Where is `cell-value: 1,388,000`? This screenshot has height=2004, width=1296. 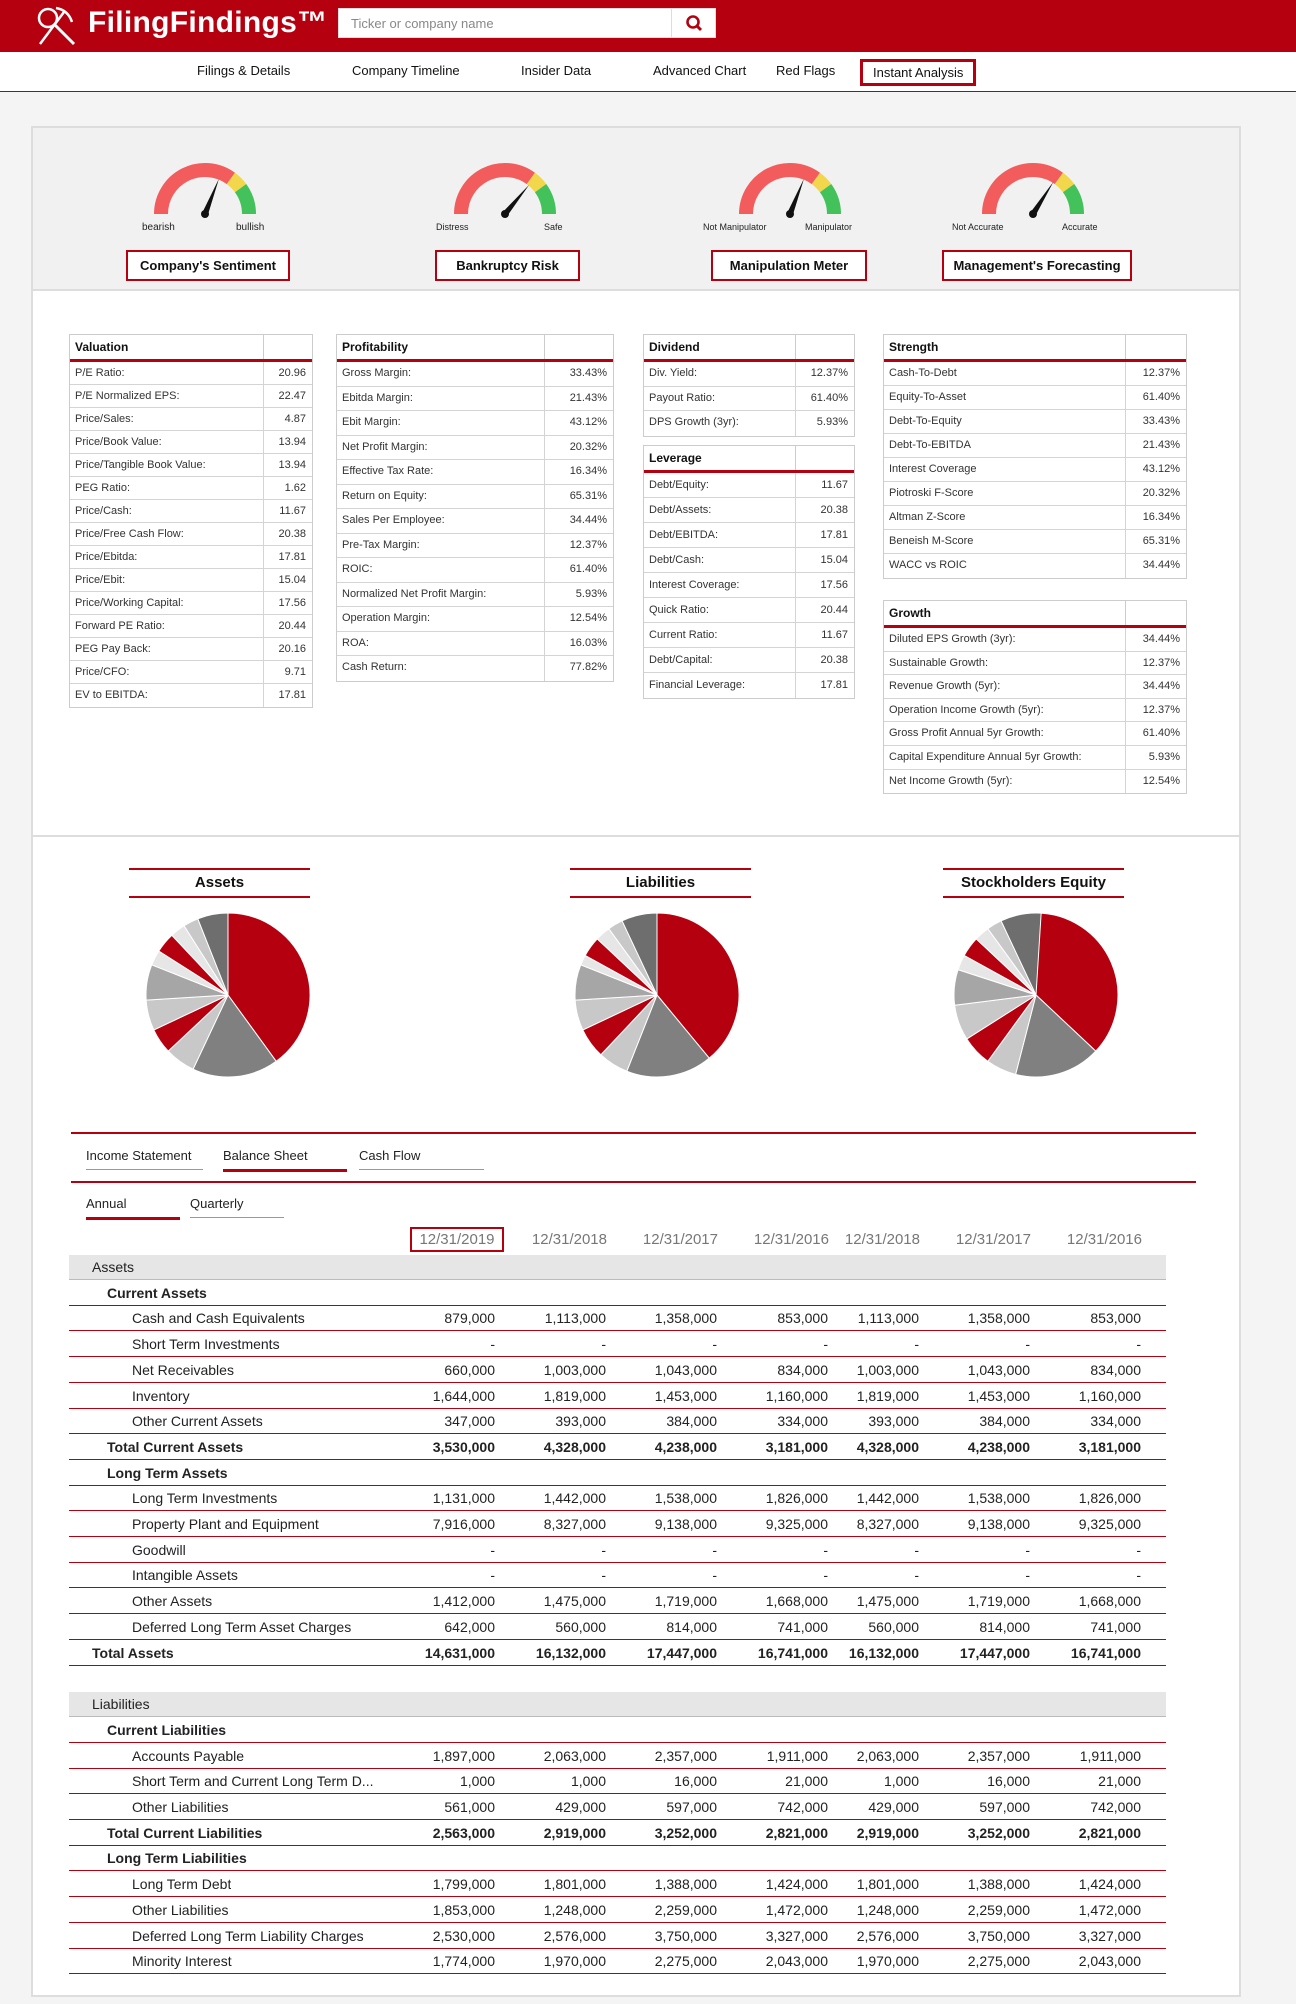
cell-value: 1,388,000 is located at coordinates (998, 1884).